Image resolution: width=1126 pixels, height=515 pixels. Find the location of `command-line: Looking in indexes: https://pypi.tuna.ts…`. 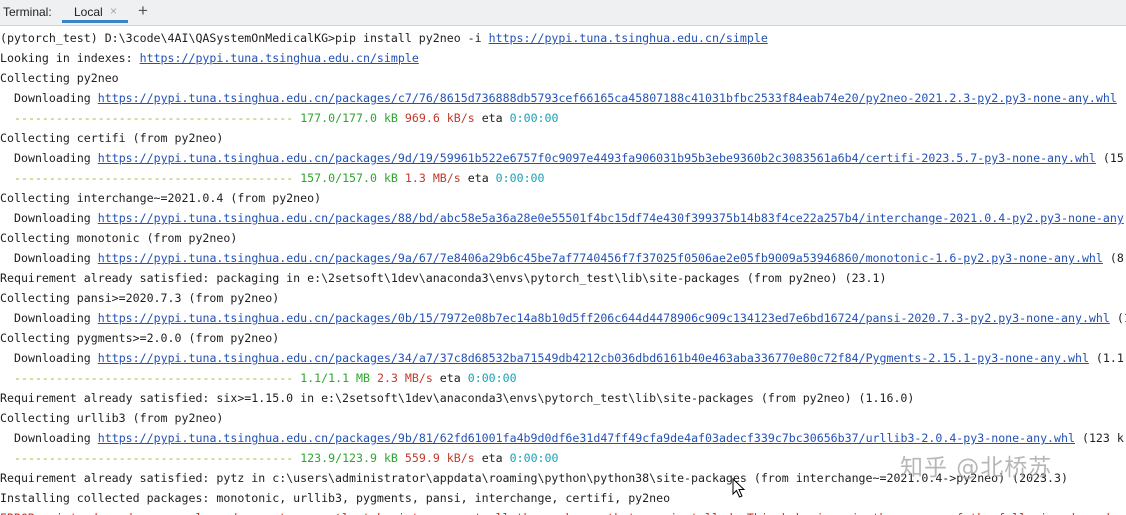

command-line: Looking in indexes: https://pypi.tuna.ts… is located at coordinates (563, 58).